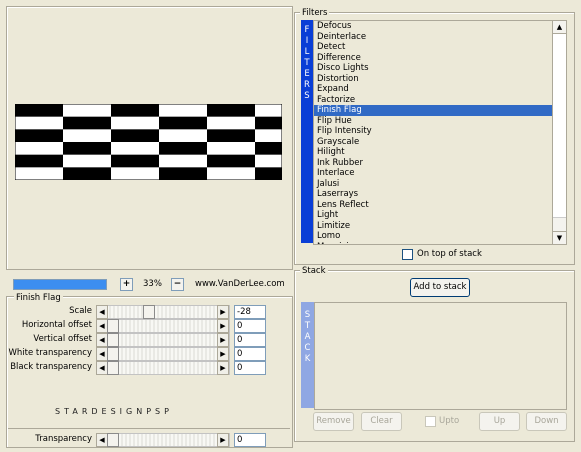  I want to click on on-top-checkbox, so click(407, 254).